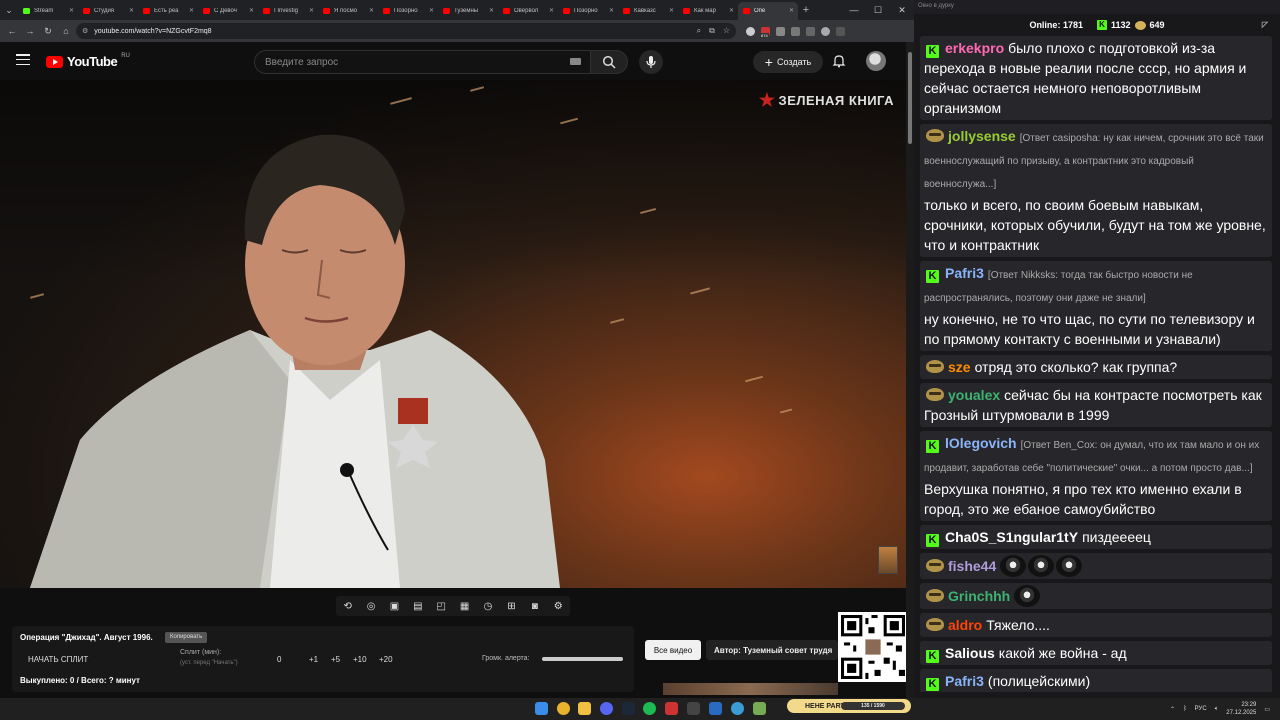 The image size is (1280, 720). What do you see at coordinates (406, 31) in the screenshot?
I see `address-bar: ⚙ youtube.com/watch?v=NZGcvtF2mq8 ⌕ ⧉ ☆` at bounding box center [406, 31].